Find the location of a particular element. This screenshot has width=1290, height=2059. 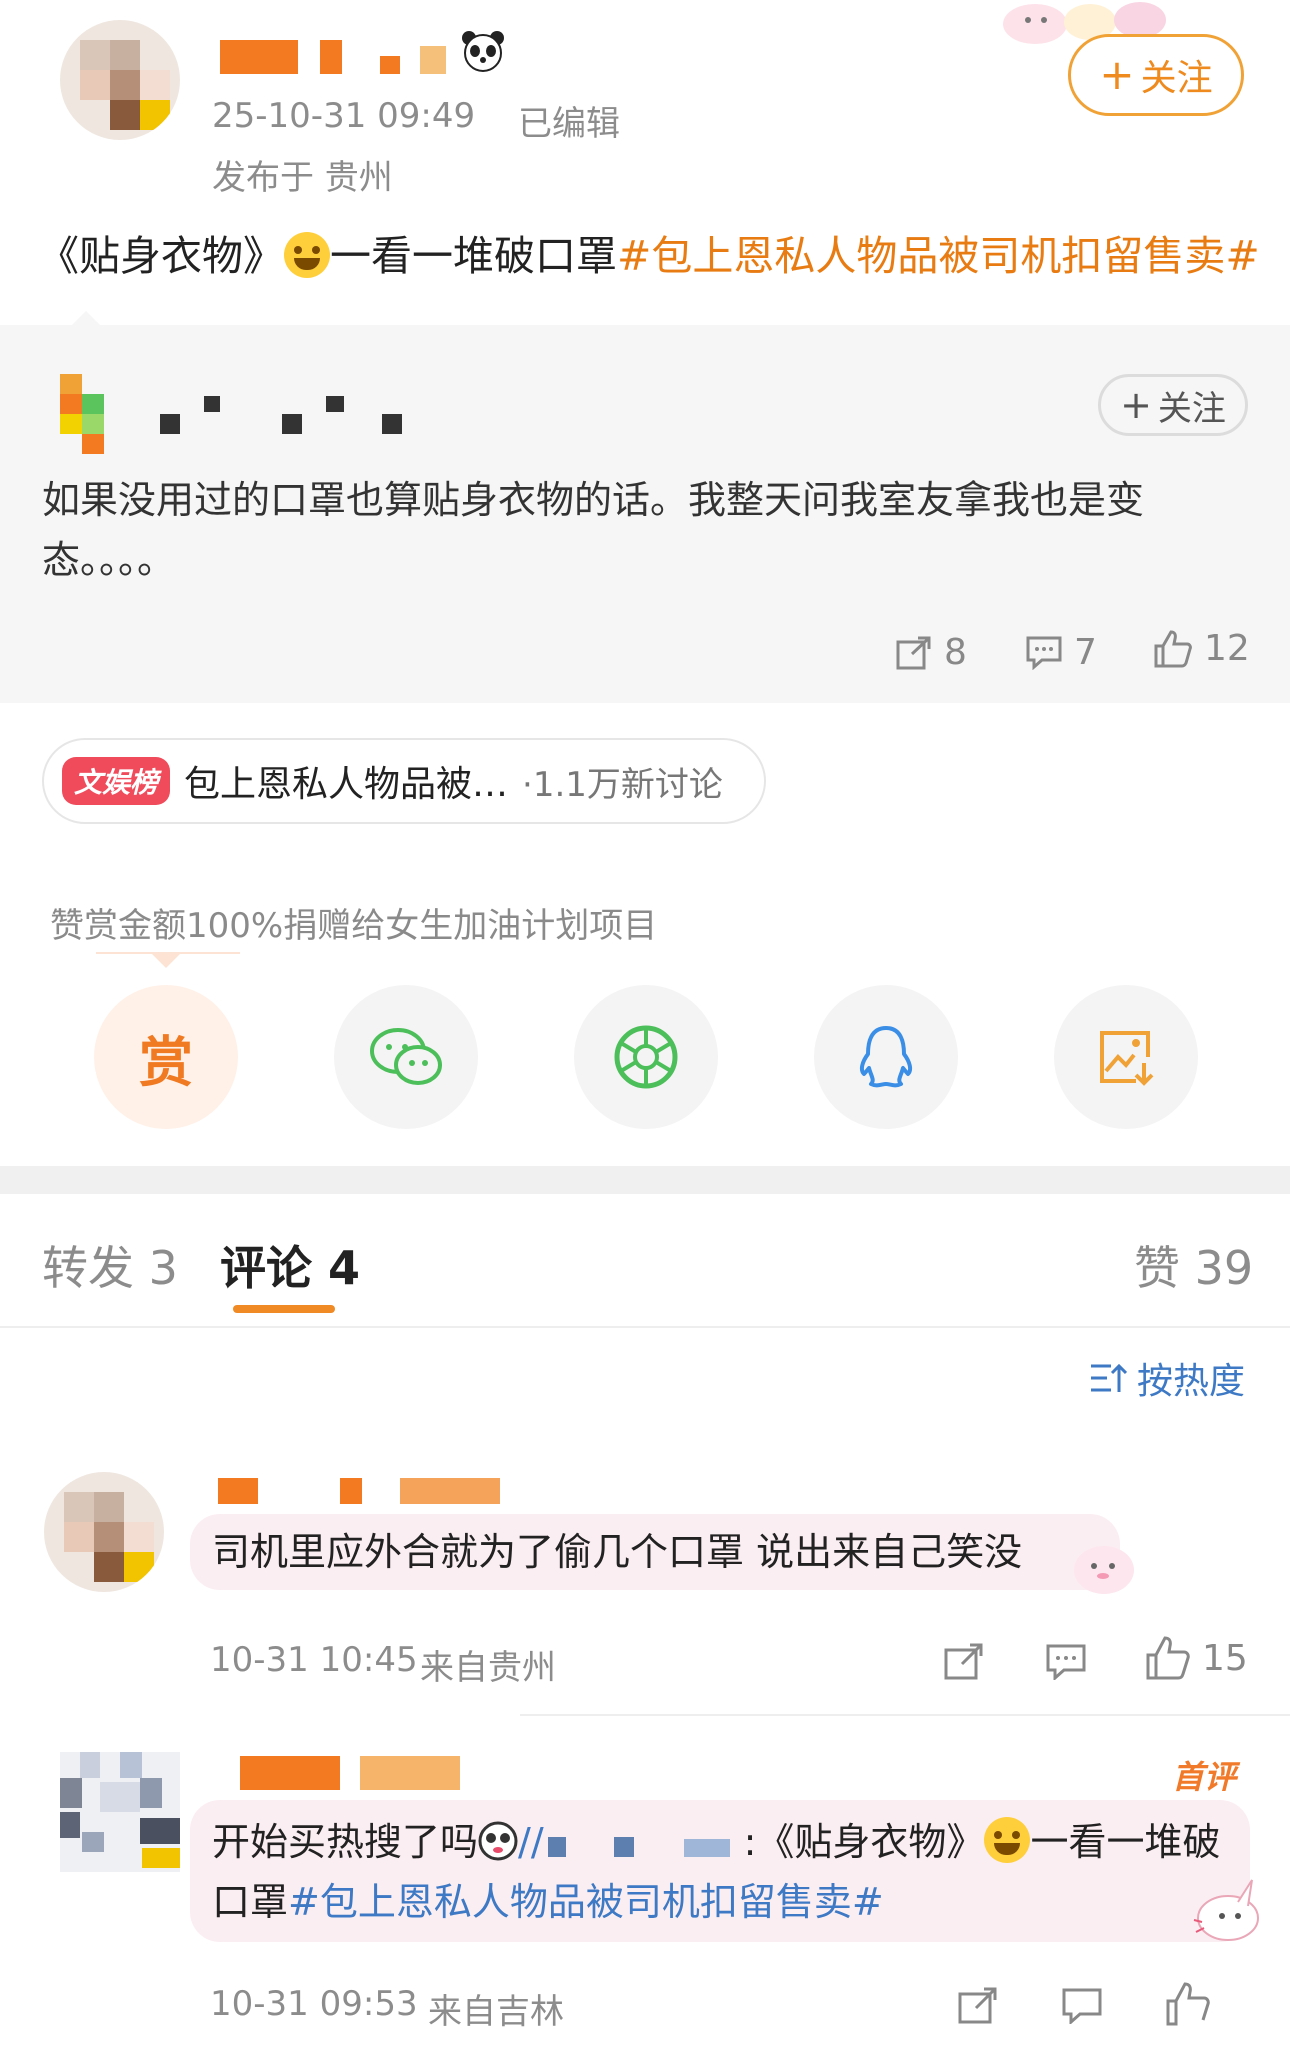

quoted-follow-button: + 关注 is located at coordinates (1173, 405).